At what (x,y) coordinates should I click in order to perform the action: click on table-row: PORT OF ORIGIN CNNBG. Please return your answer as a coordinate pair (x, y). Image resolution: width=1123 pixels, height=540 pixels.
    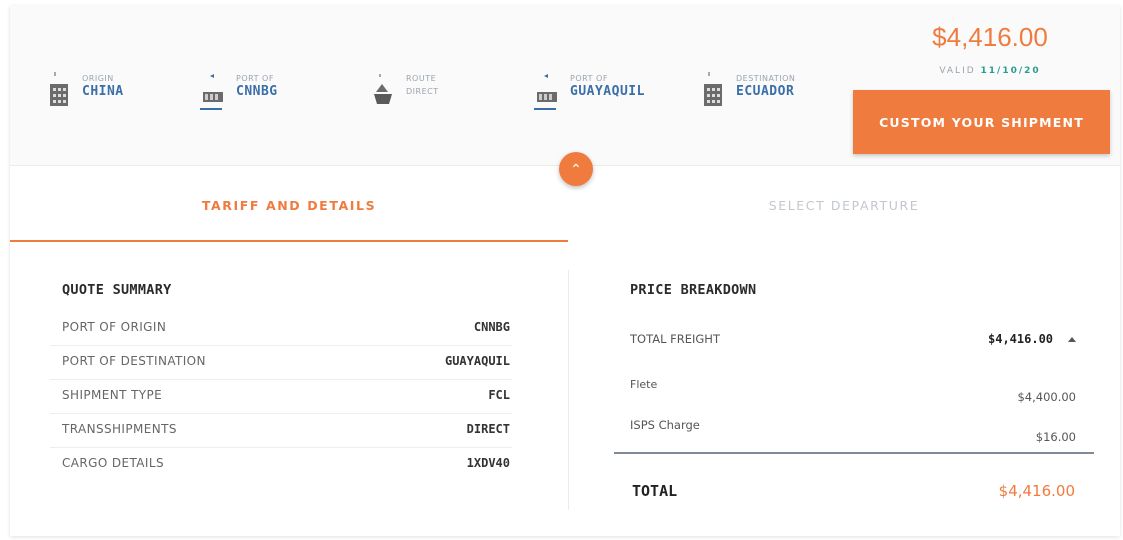
    Looking at the image, I should click on (281, 329).